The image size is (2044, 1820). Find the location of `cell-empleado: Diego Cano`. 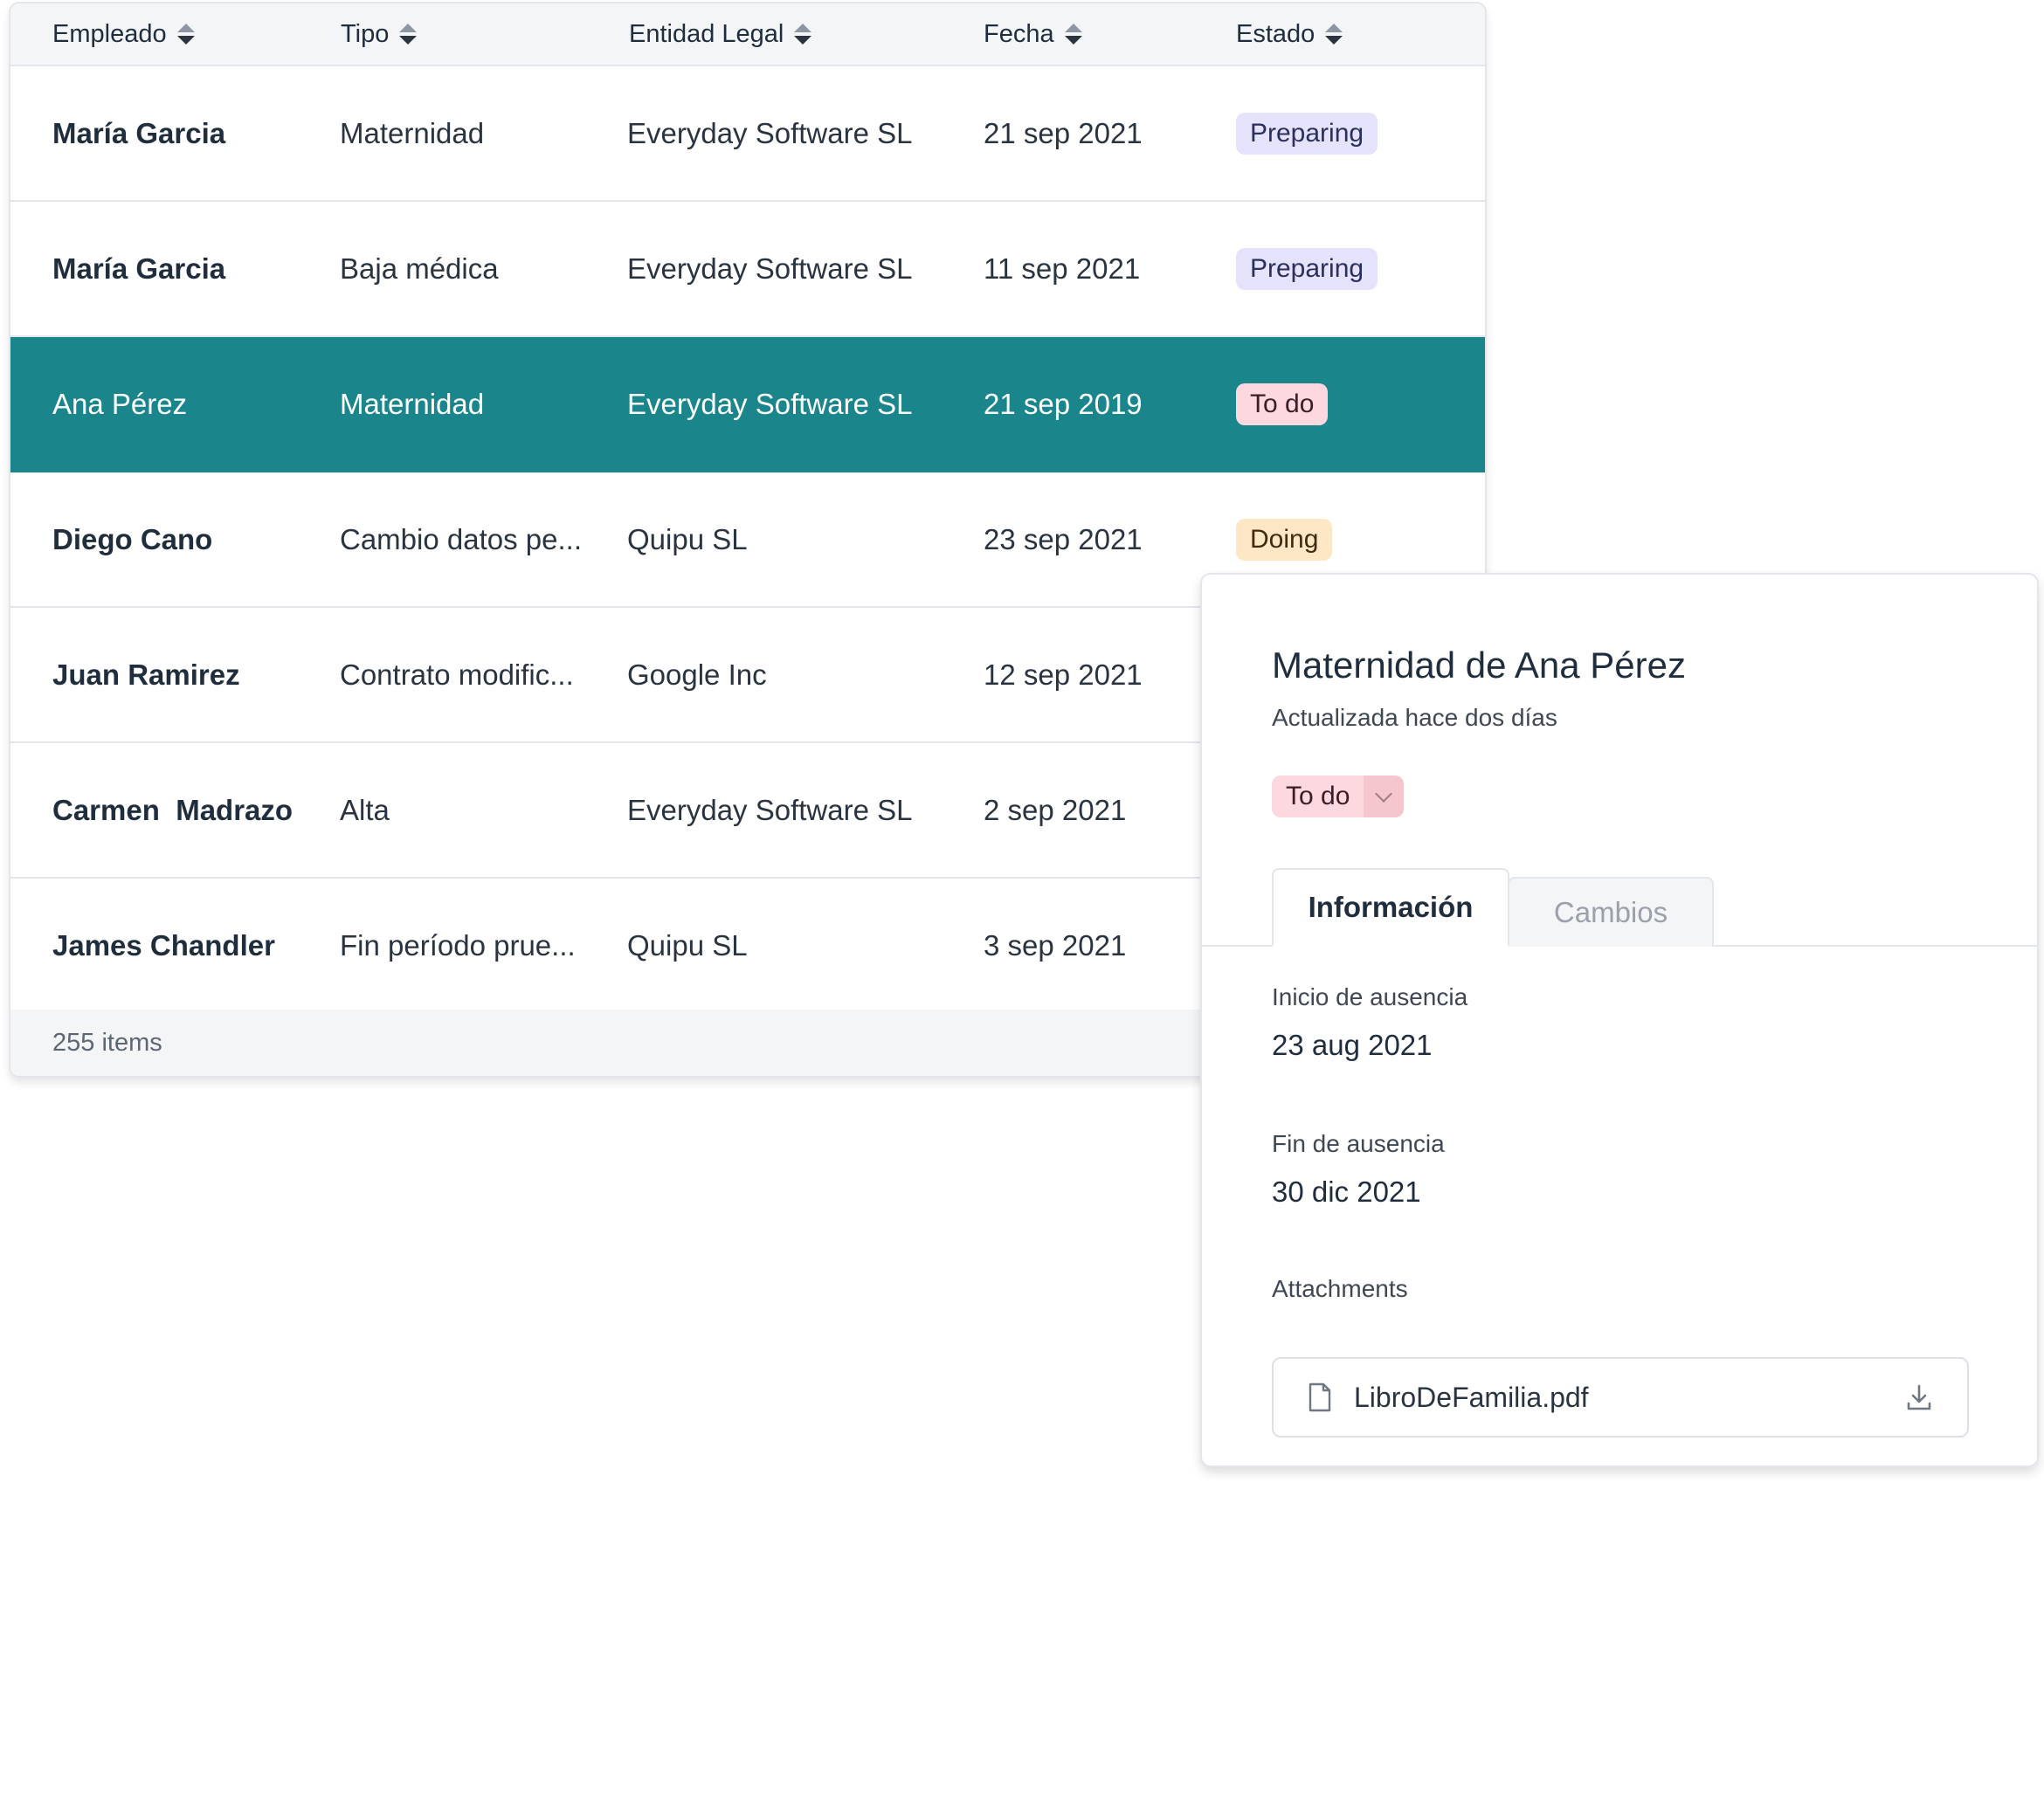

cell-empleado: Diego Cano is located at coordinates (133, 538).